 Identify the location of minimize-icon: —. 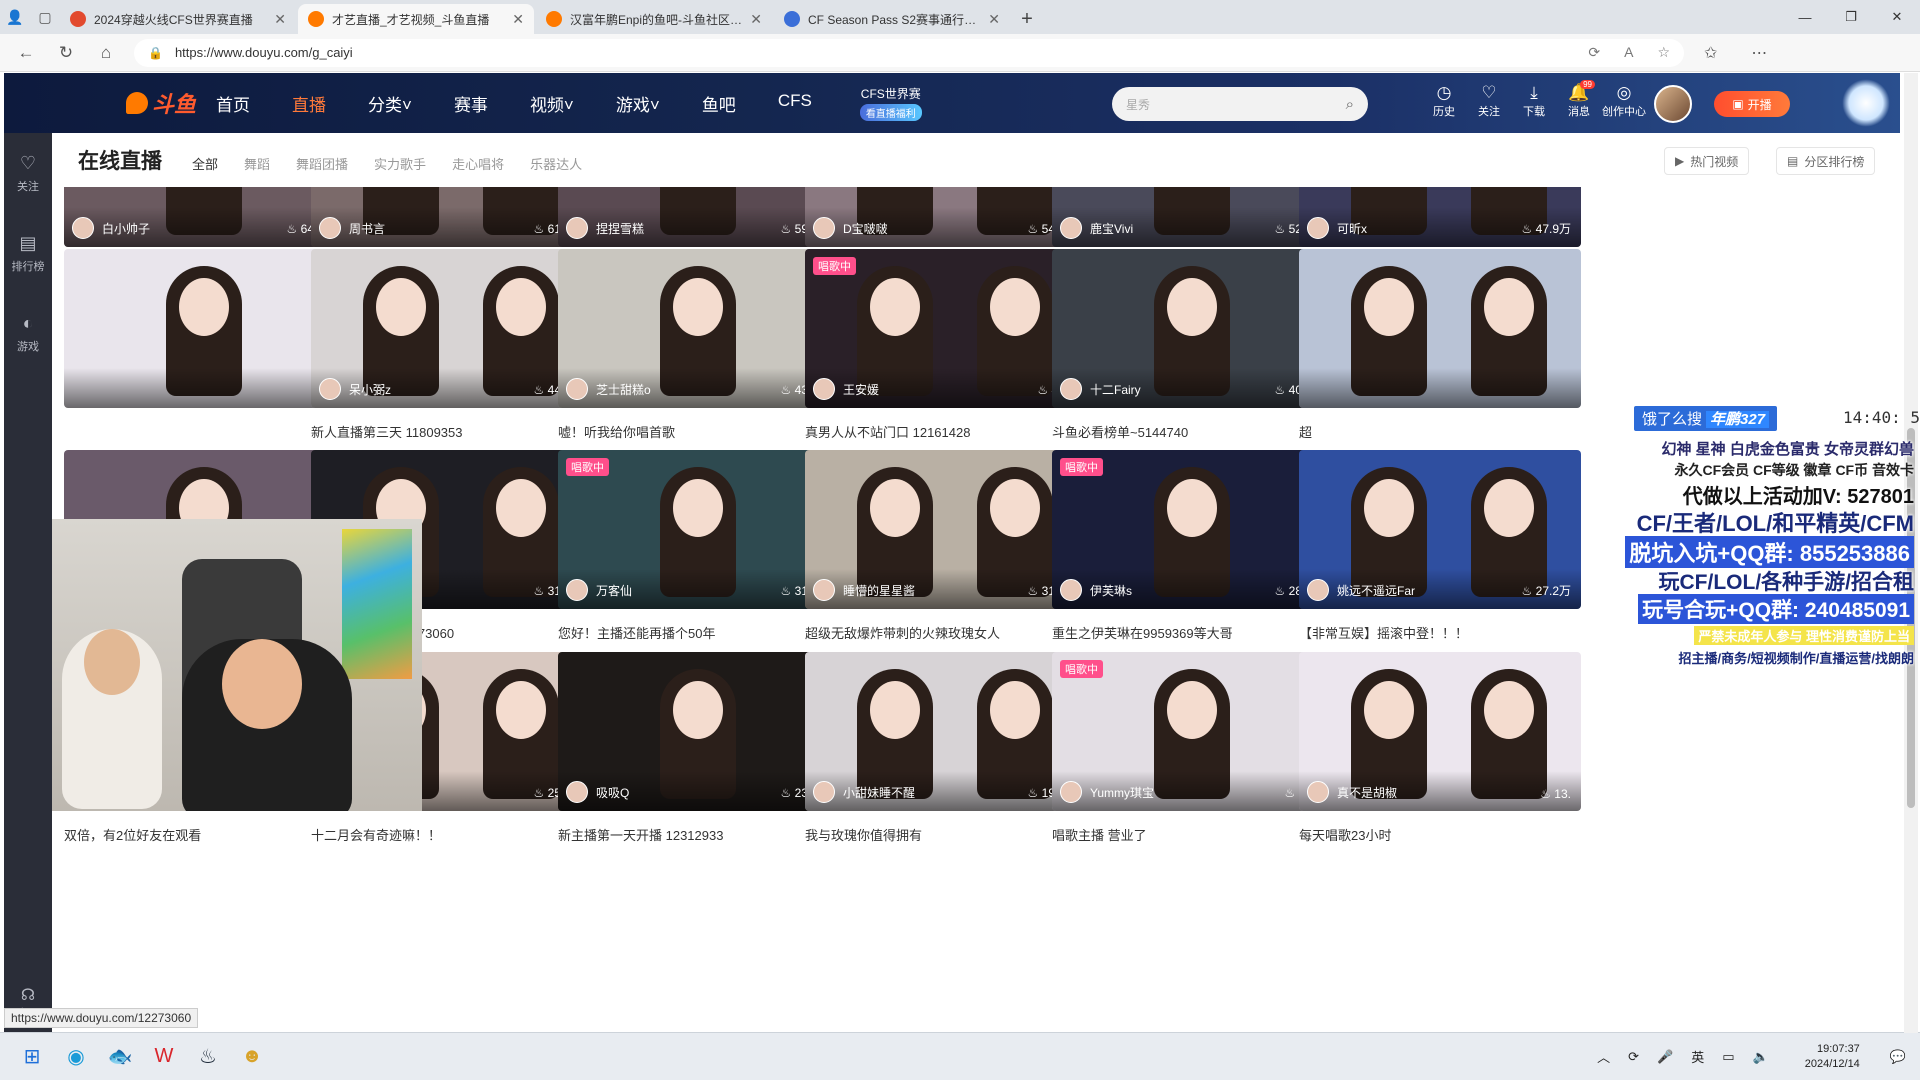
(1805, 17).